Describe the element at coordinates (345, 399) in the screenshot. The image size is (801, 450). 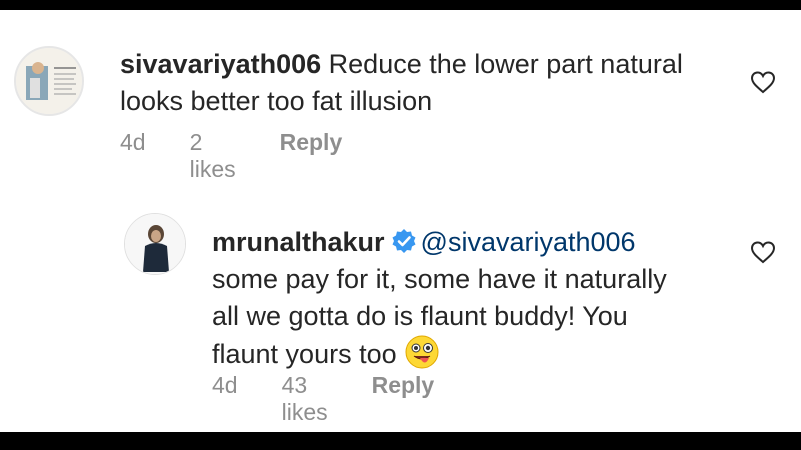
I see `reply-meta: 4d 43 likes Reply` at that location.